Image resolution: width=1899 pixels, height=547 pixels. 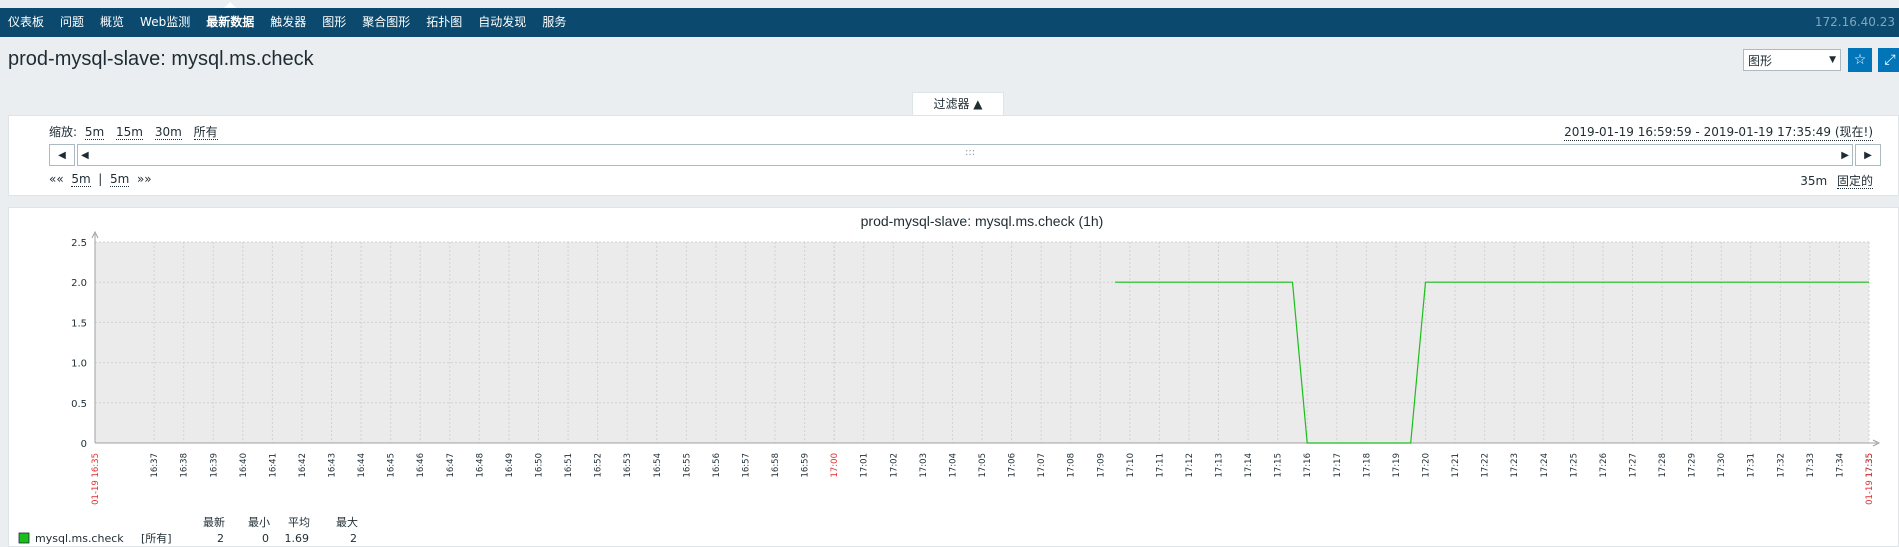 I want to click on x-tick-label: 17:16, so click(x=1308, y=465).